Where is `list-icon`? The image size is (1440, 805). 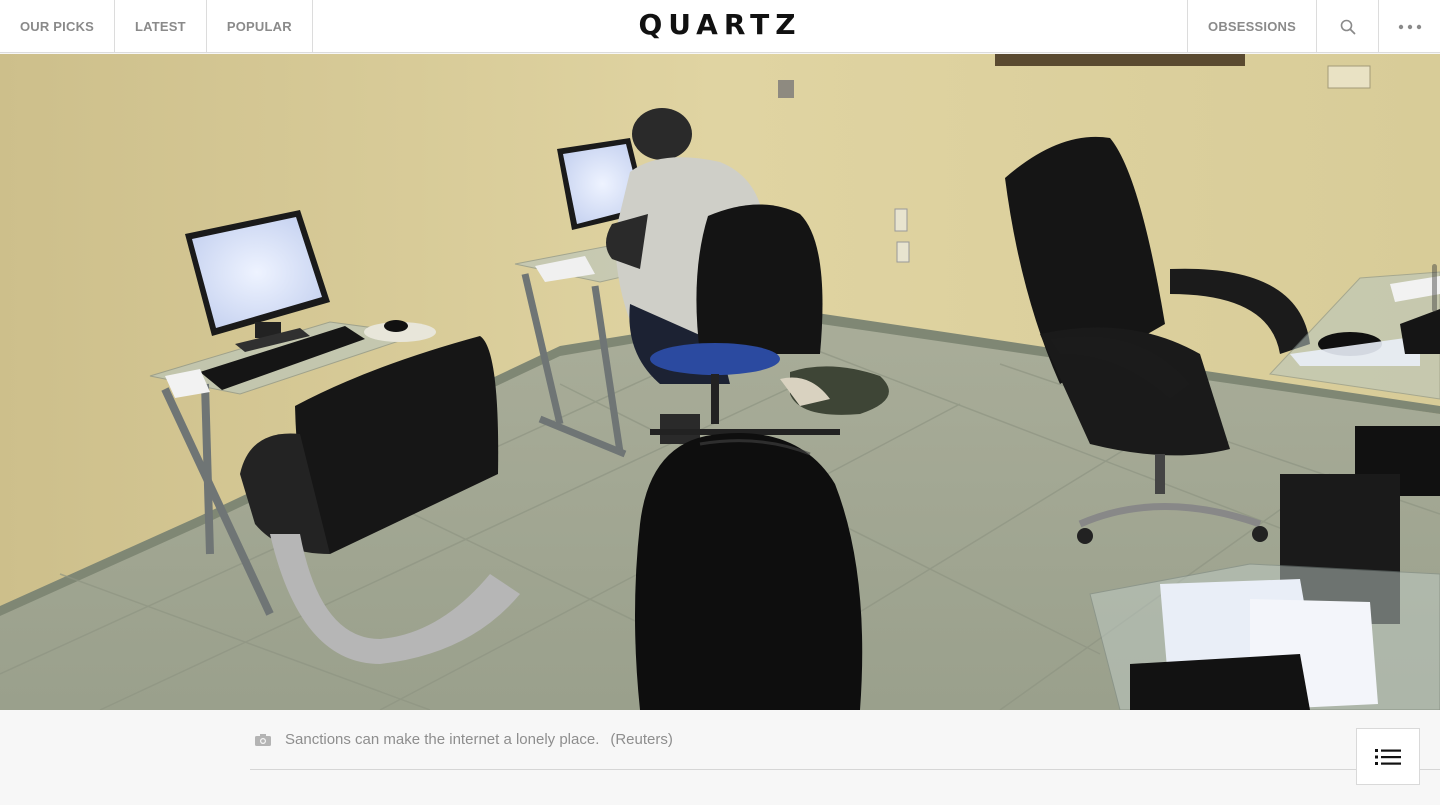 list-icon is located at coordinates (1388, 756).